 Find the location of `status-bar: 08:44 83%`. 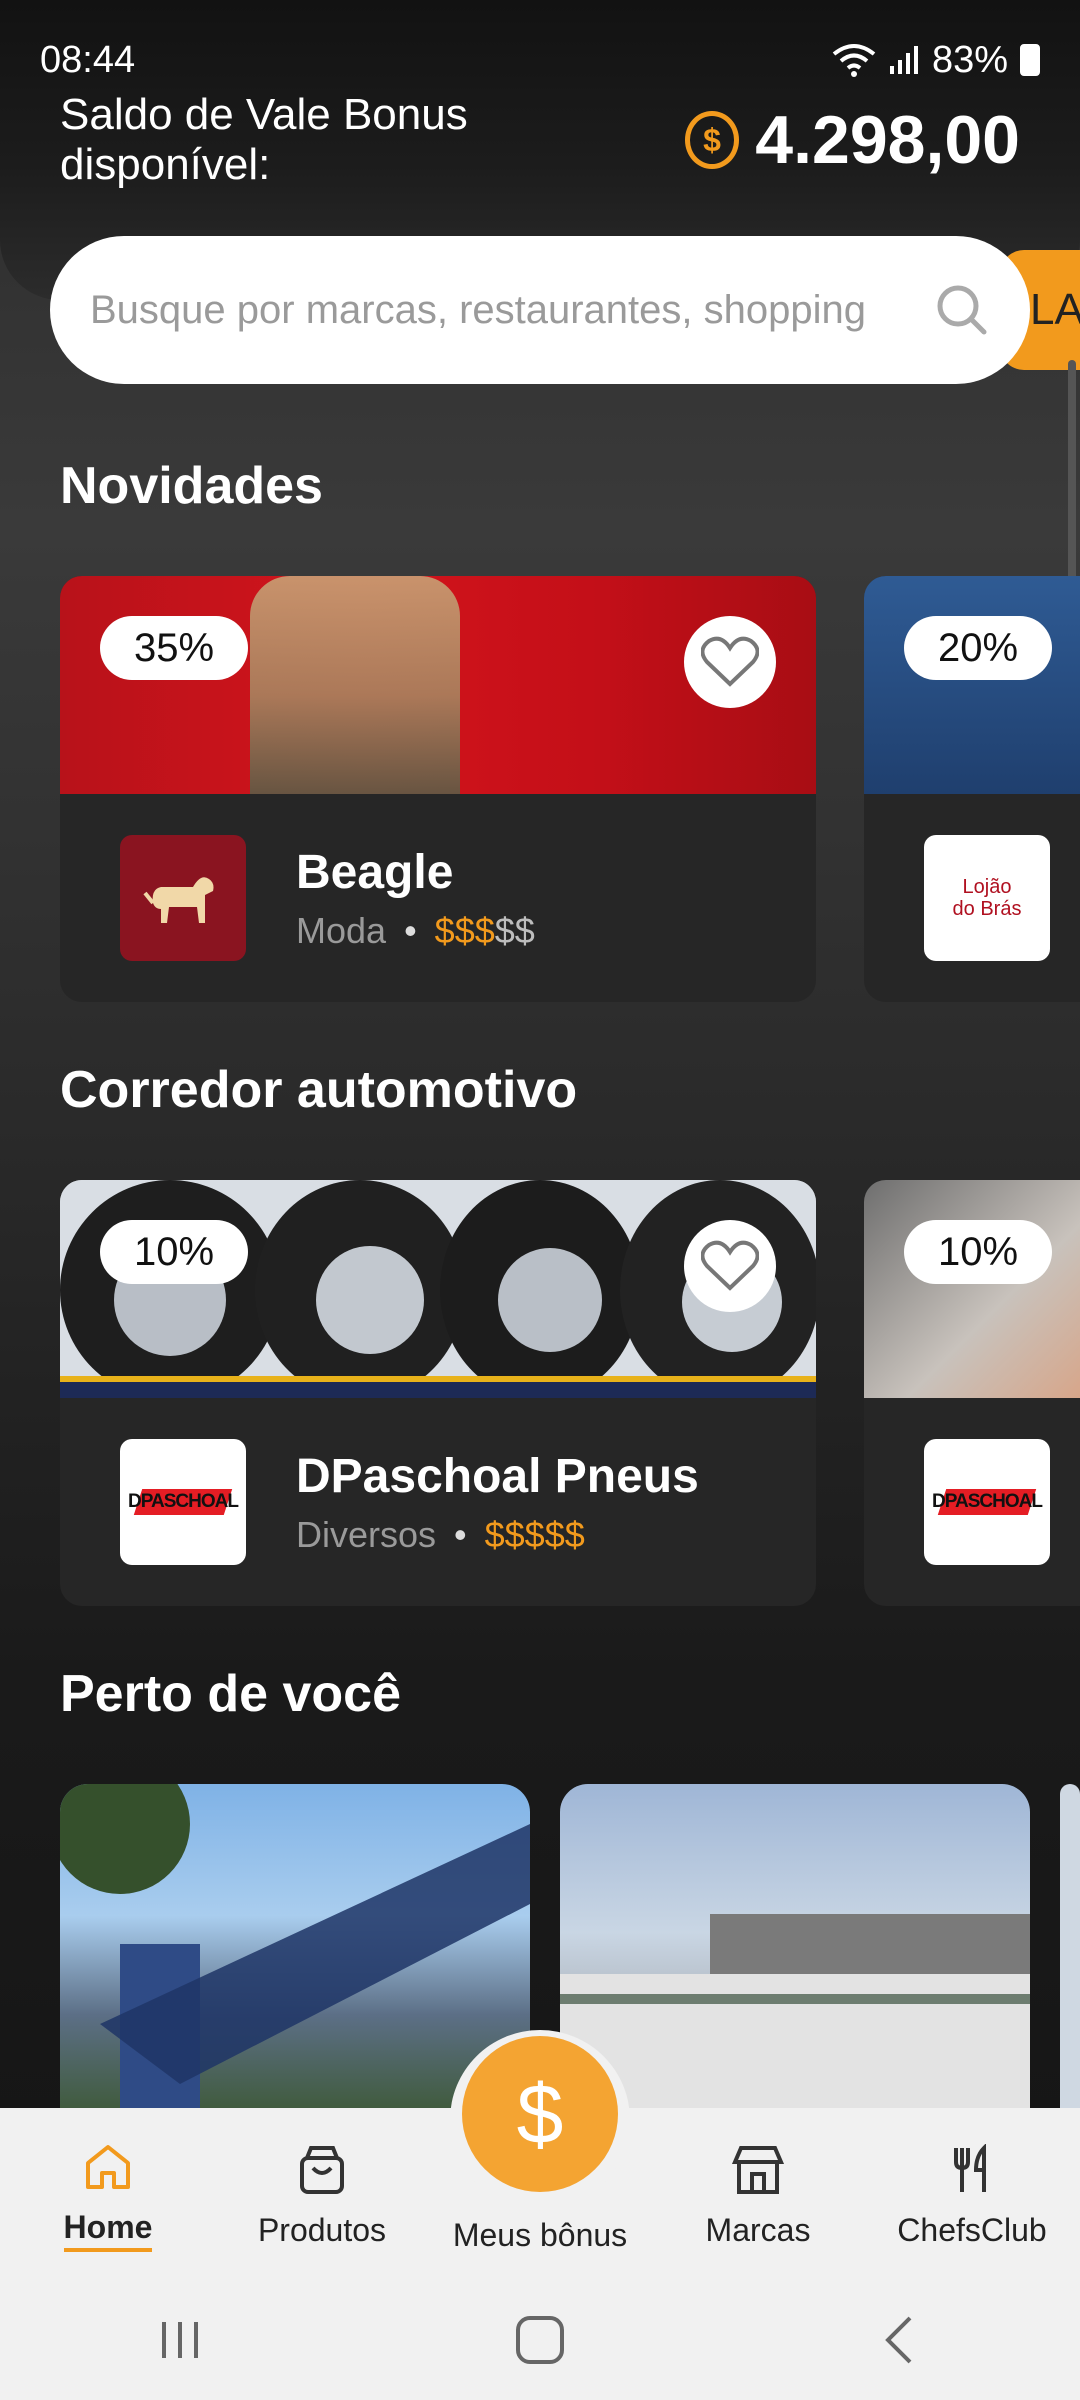

status-bar: 08:44 83% is located at coordinates (540, 60).